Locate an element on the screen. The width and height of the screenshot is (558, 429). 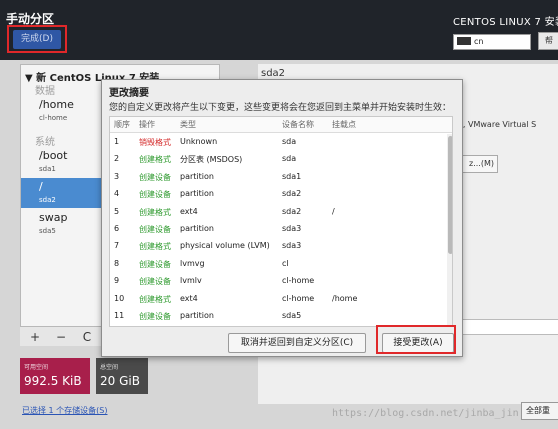
cell-num: 4 is located at coordinates (117, 194).